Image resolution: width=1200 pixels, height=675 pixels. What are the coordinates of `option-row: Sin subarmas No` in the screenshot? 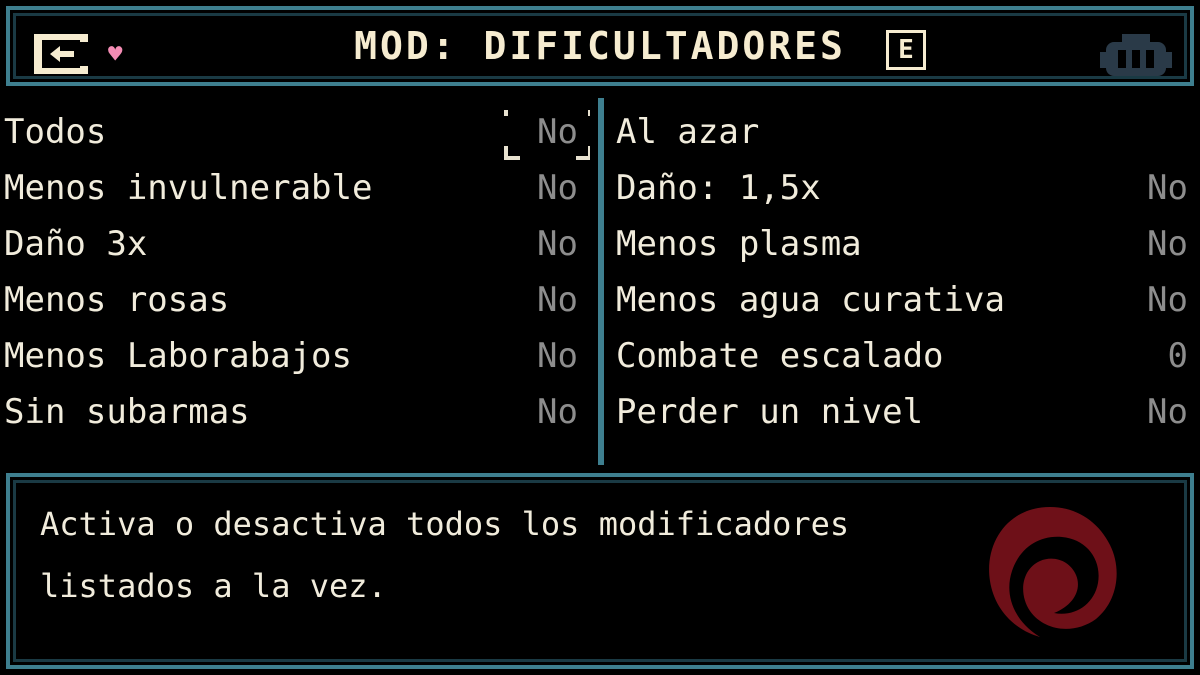 It's located at (295, 418).